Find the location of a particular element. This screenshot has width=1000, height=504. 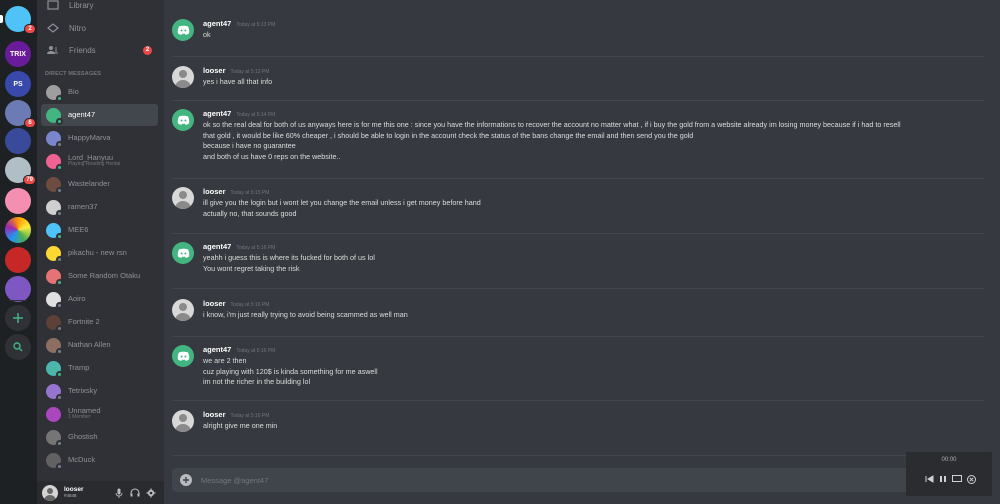

server-icon-4: 6 is located at coordinates (20, 114).